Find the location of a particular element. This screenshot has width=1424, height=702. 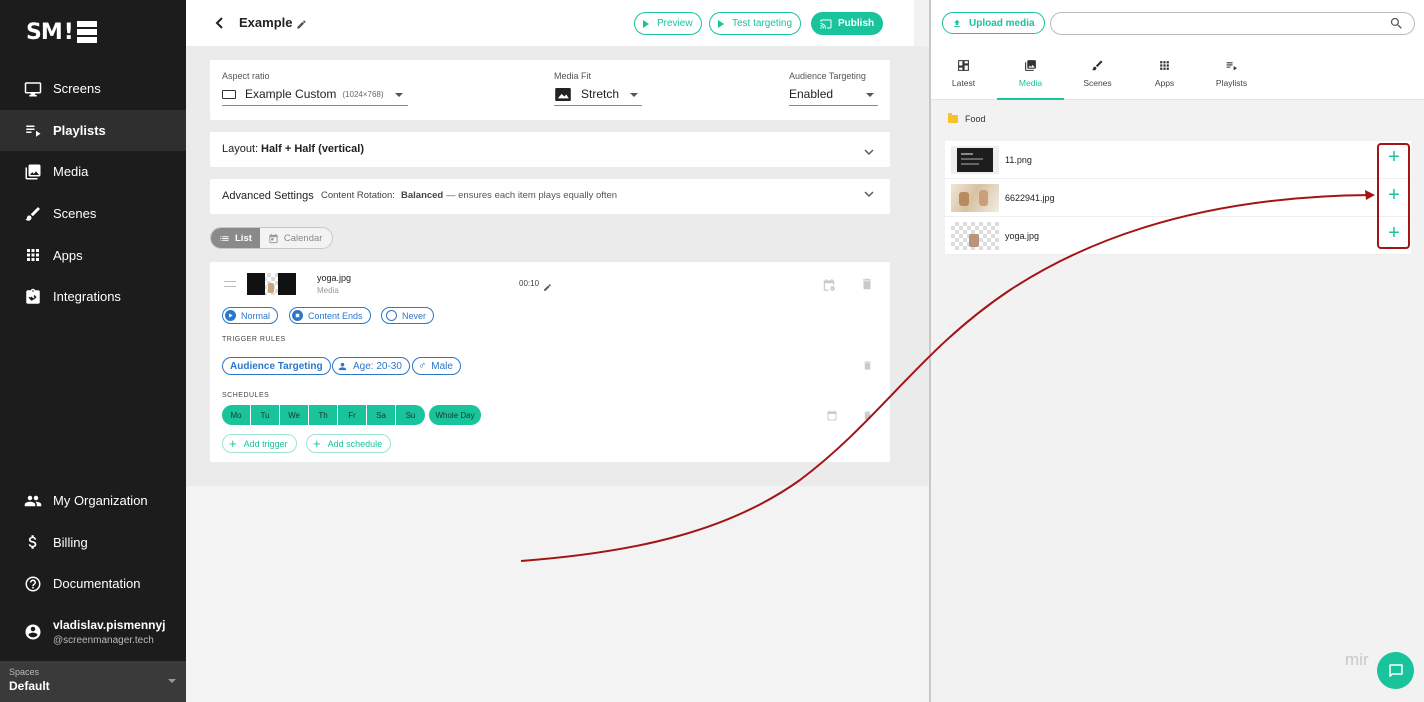

audience-underline is located at coordinates (833, 105).